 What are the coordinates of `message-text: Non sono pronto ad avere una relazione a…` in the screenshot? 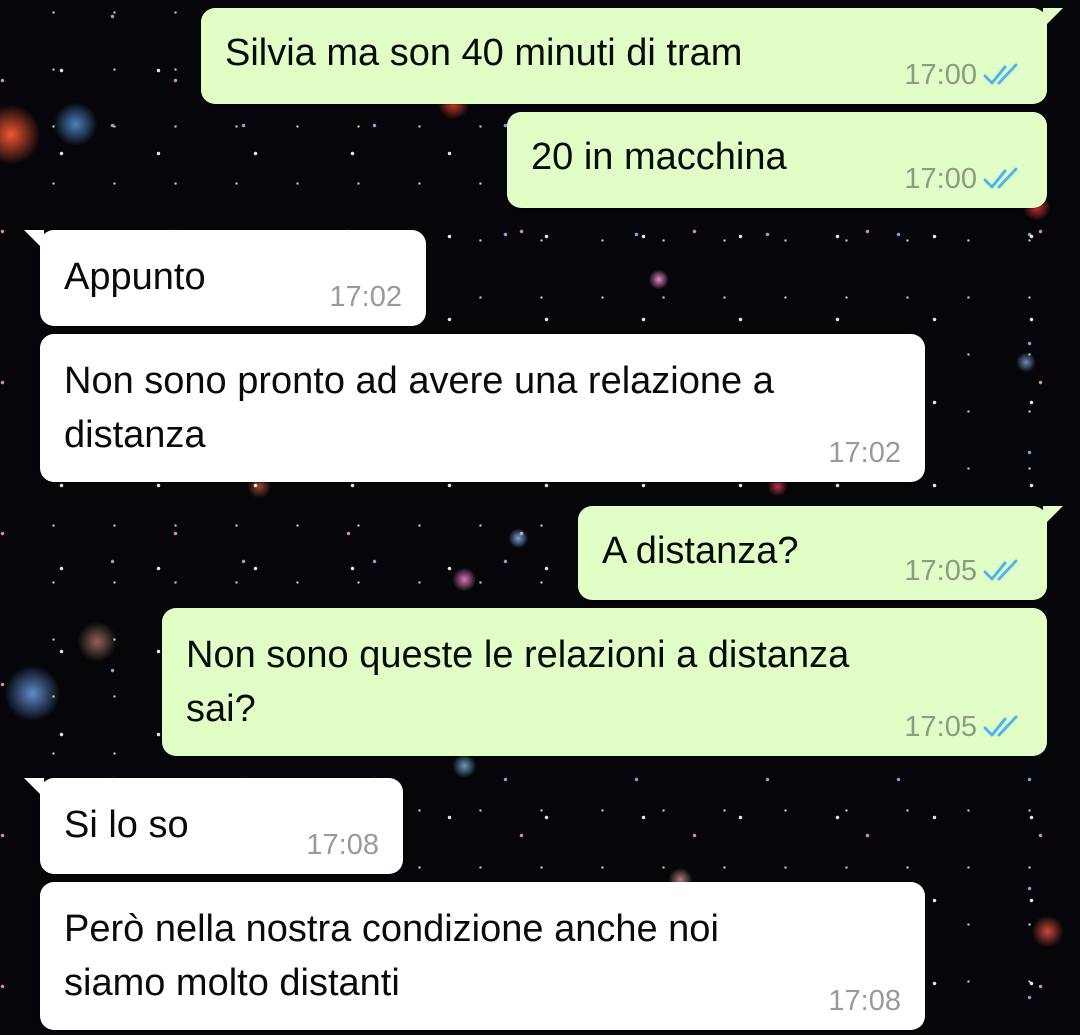 It's located at (419, 408).